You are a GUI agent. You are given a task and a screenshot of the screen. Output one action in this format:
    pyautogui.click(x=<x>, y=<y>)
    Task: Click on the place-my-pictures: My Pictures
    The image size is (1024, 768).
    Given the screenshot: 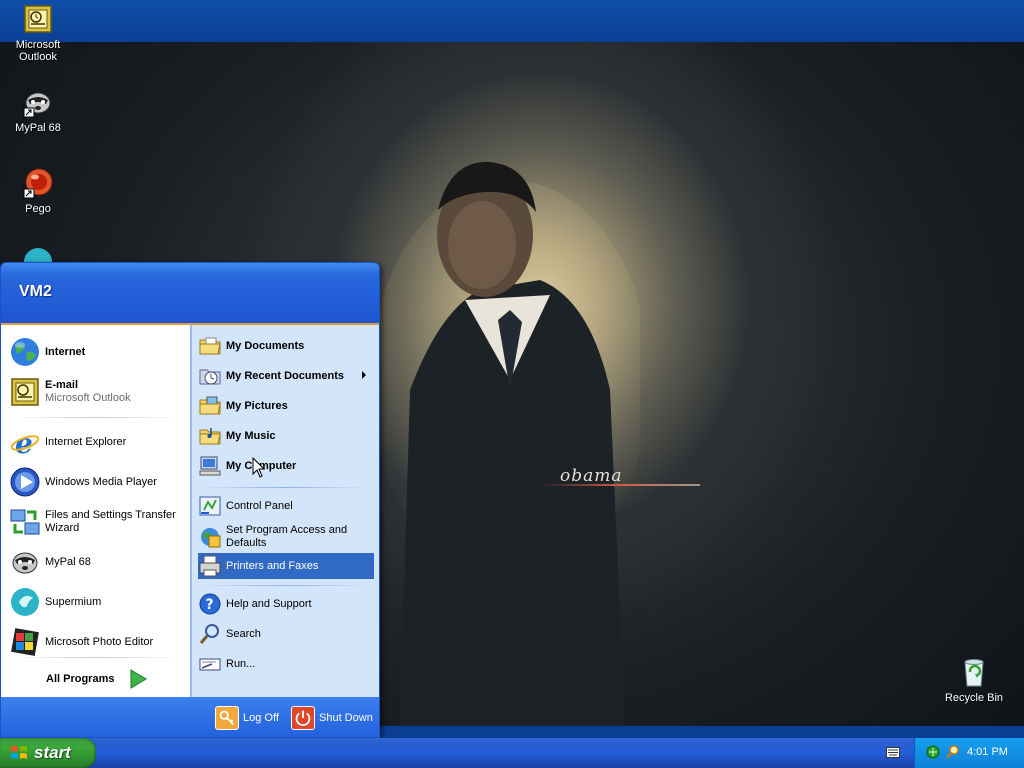 What is the action you would take?
    pyautogui.click(x=286, y=406)
    